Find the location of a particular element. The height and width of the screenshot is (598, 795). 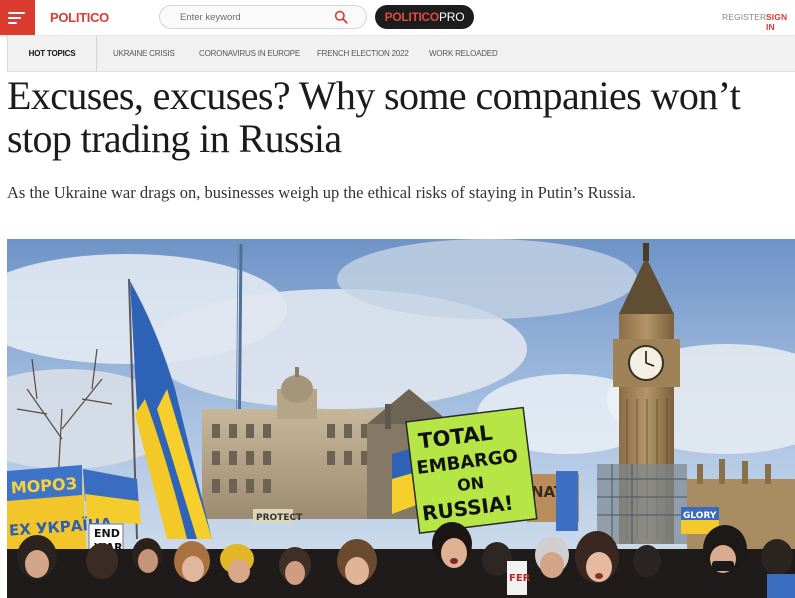

pro-button-brand: POLITICO is located at coordinates (412, 17).